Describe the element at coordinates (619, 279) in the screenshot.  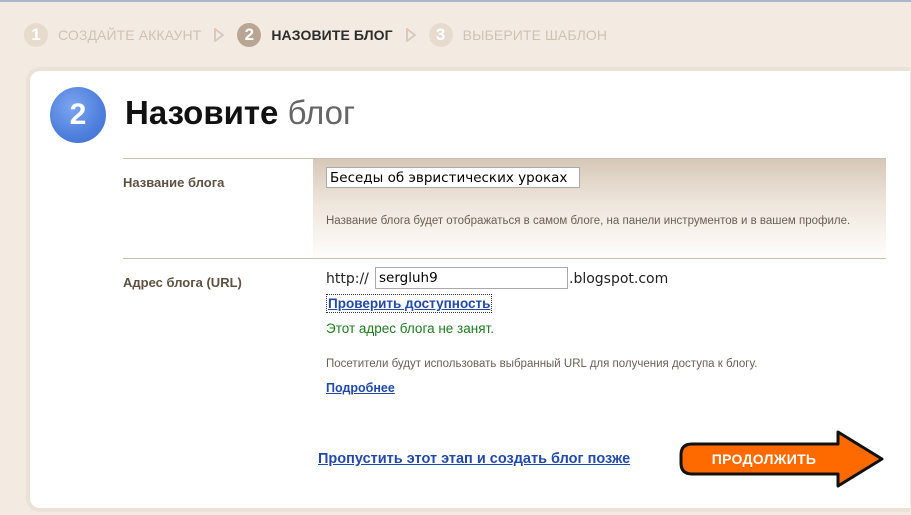
I see `url-suffix: .blogspot.com` at that location.